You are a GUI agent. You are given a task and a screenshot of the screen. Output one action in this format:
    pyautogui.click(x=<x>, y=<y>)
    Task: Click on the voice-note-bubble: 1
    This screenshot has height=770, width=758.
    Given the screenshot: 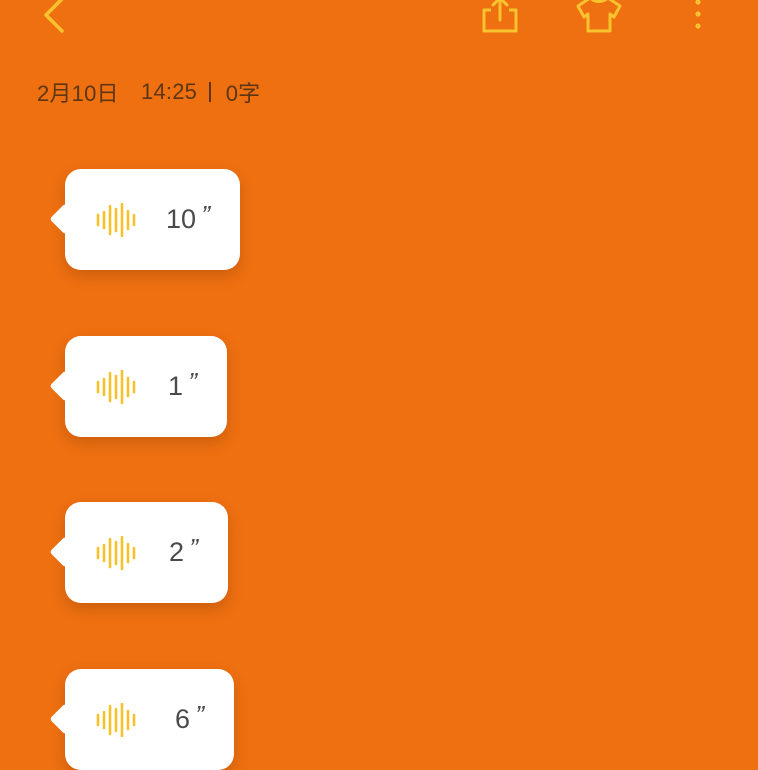 What is the action you would take?
    pyautogui.click(x=146, y=386)
    